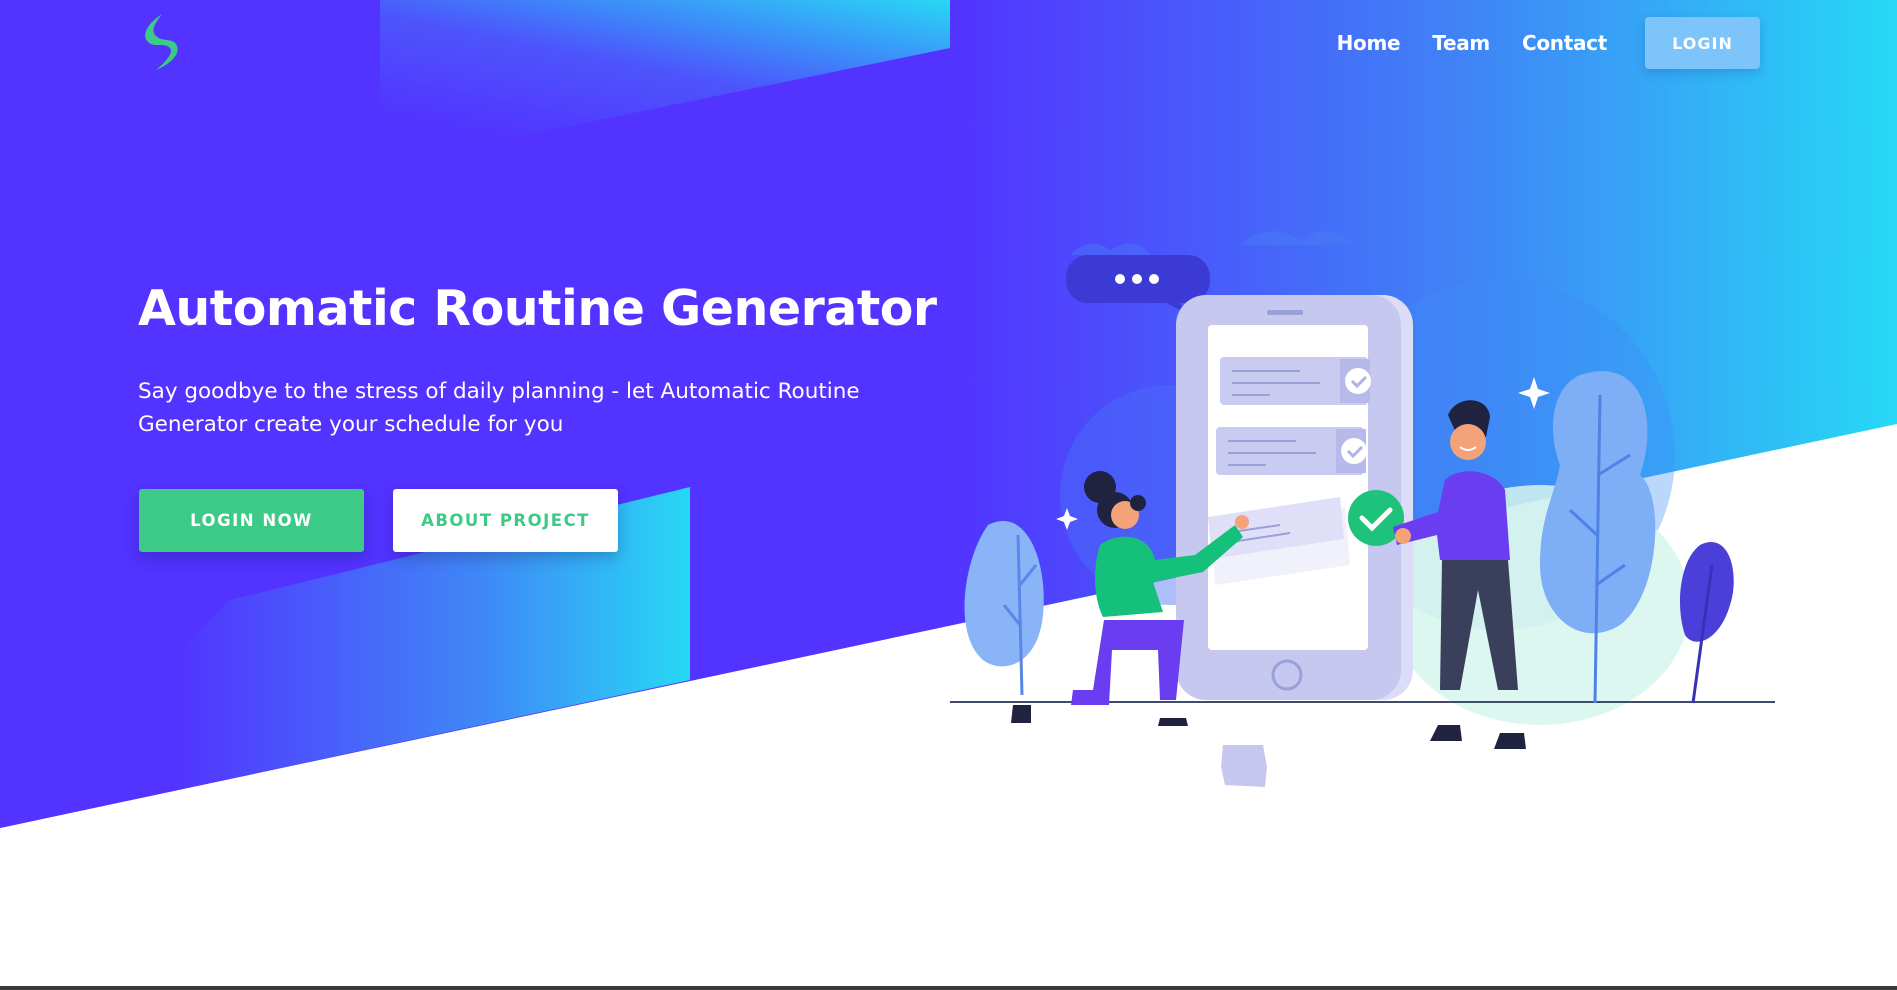  Describe the element at coordinates (505, 520) in the screenshot. I see `about-project-button: ABOUT PROJECT` at that location.